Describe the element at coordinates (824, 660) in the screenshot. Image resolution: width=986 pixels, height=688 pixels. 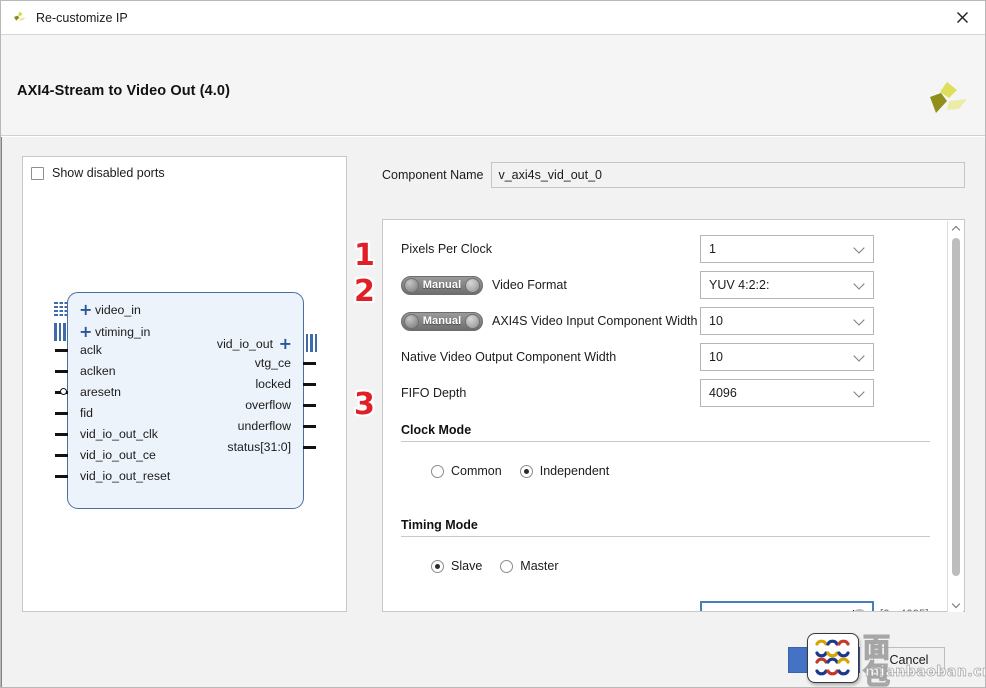
I see `ok-button: OK` at that location.